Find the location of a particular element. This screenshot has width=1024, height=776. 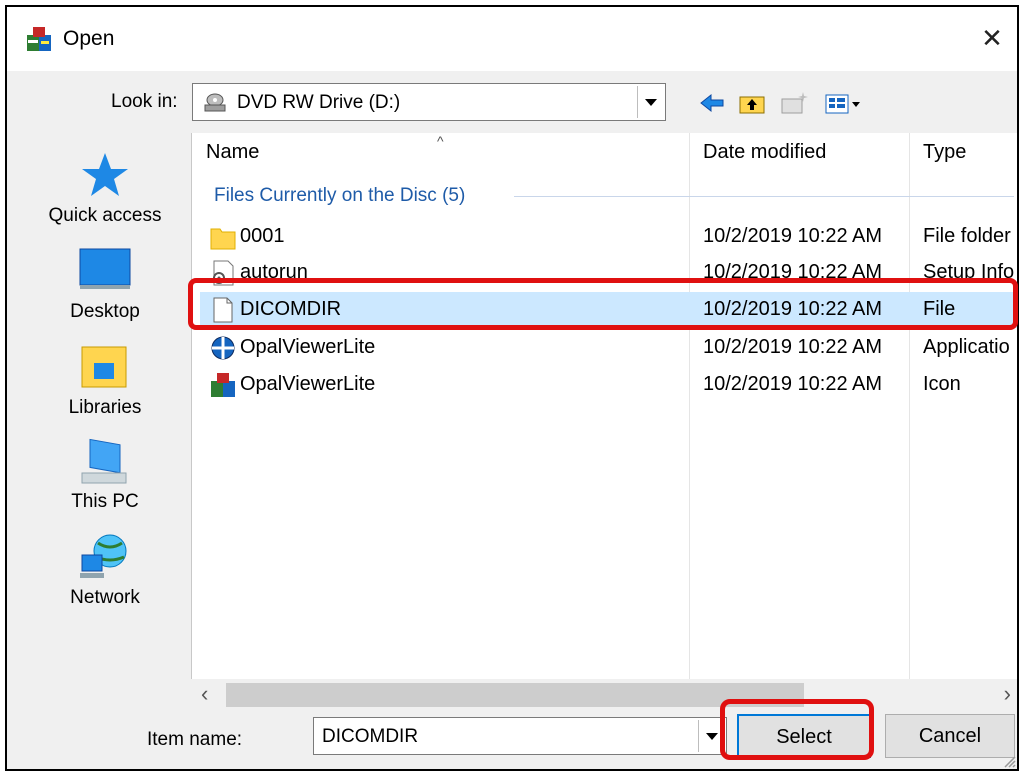

highlight-select-button is located at coordinates (797, 729).